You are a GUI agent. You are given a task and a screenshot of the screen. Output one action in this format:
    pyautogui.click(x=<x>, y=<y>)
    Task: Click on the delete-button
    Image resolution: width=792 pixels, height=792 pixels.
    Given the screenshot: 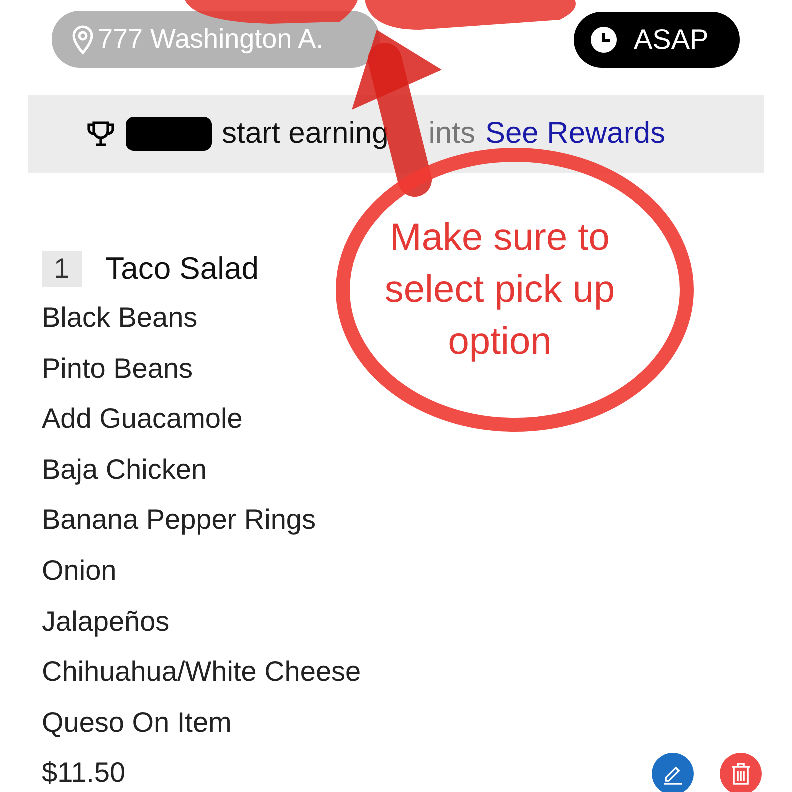 What is the action you would take?
    pyautogui.click(x=741, y=772)
    